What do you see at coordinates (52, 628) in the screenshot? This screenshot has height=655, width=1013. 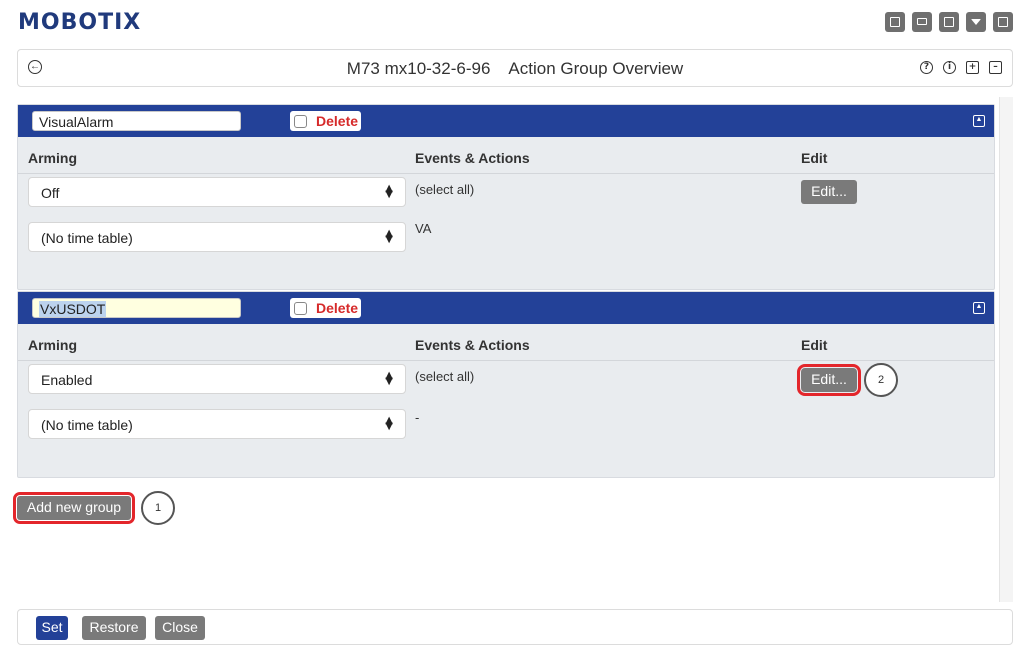 I see `set-button: Set` at bounding box center [52, 628].